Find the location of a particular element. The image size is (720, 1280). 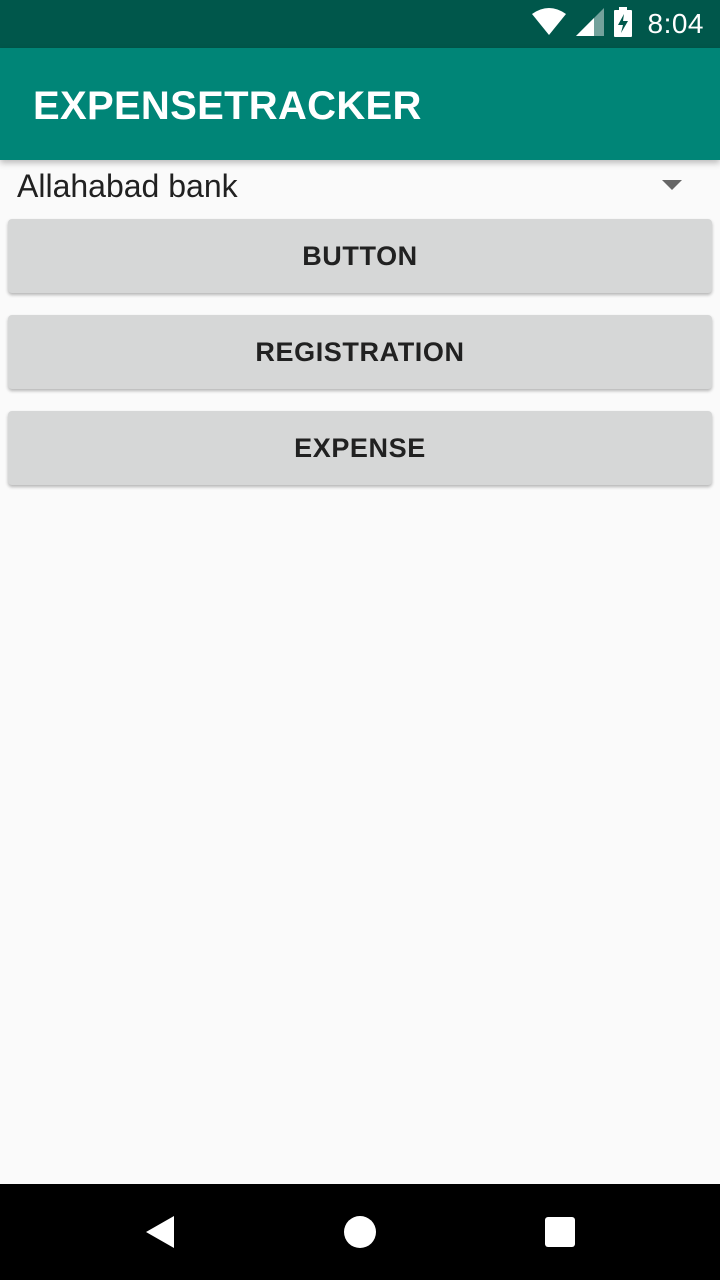

app-bar: EXPENSETRACKER is located at coordinates (360, 104).